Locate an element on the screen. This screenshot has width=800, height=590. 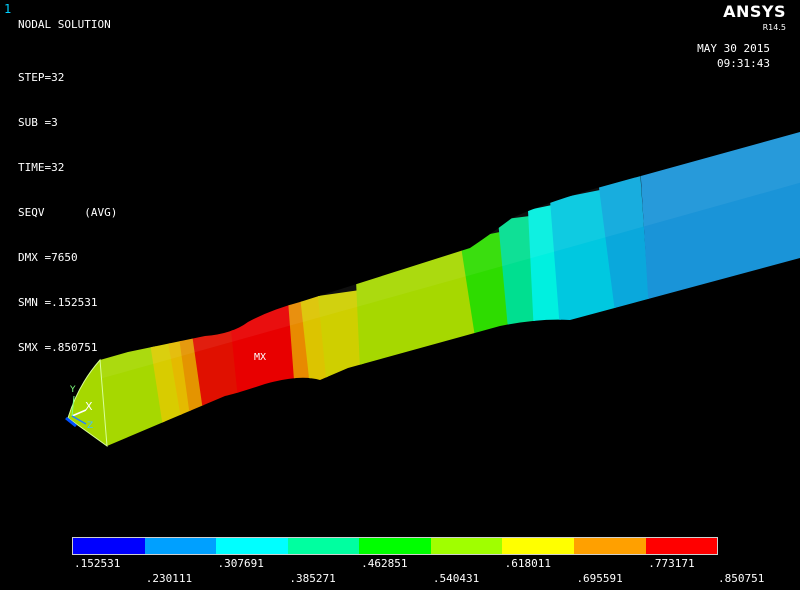
max-marker: MX is located at coordinates (260, 357).